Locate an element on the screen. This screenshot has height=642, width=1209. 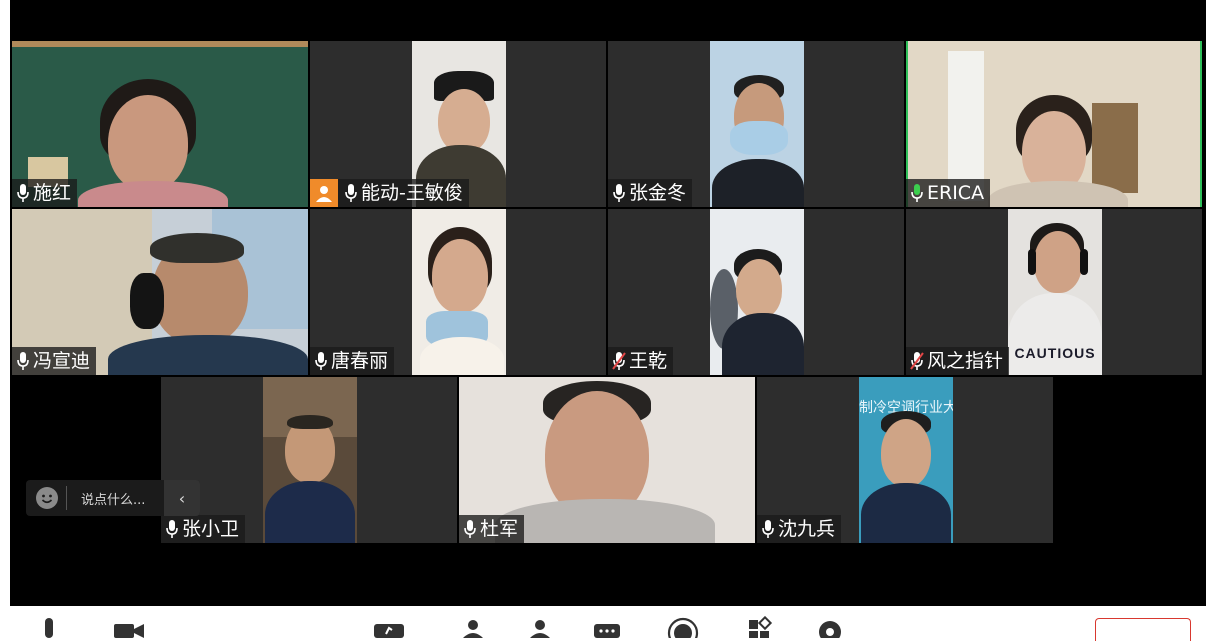
participant-tile: 冯宣迪 is located at coordinates (160, 292).